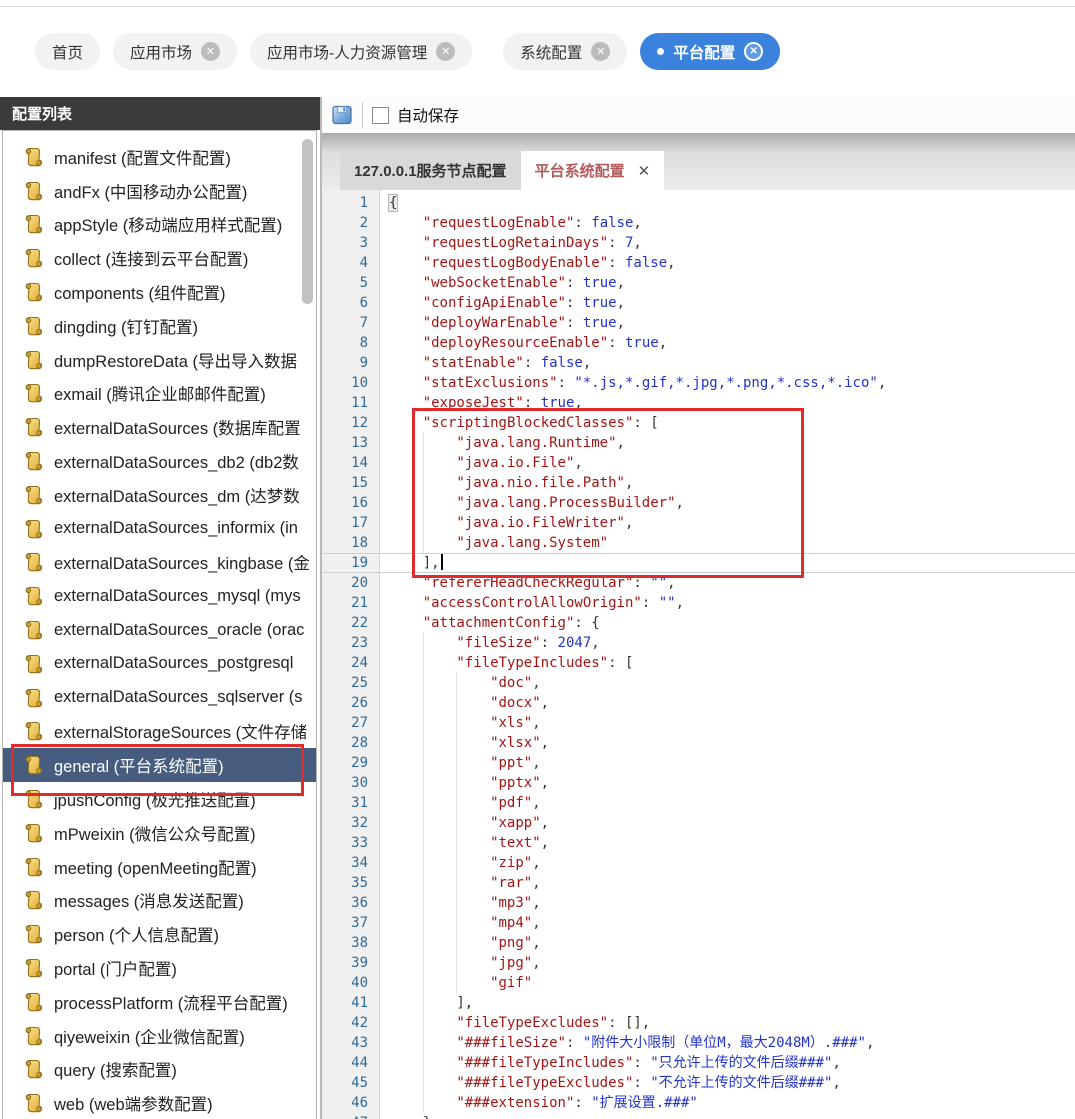  I want to click on line-number: 24, so click(359, 663).